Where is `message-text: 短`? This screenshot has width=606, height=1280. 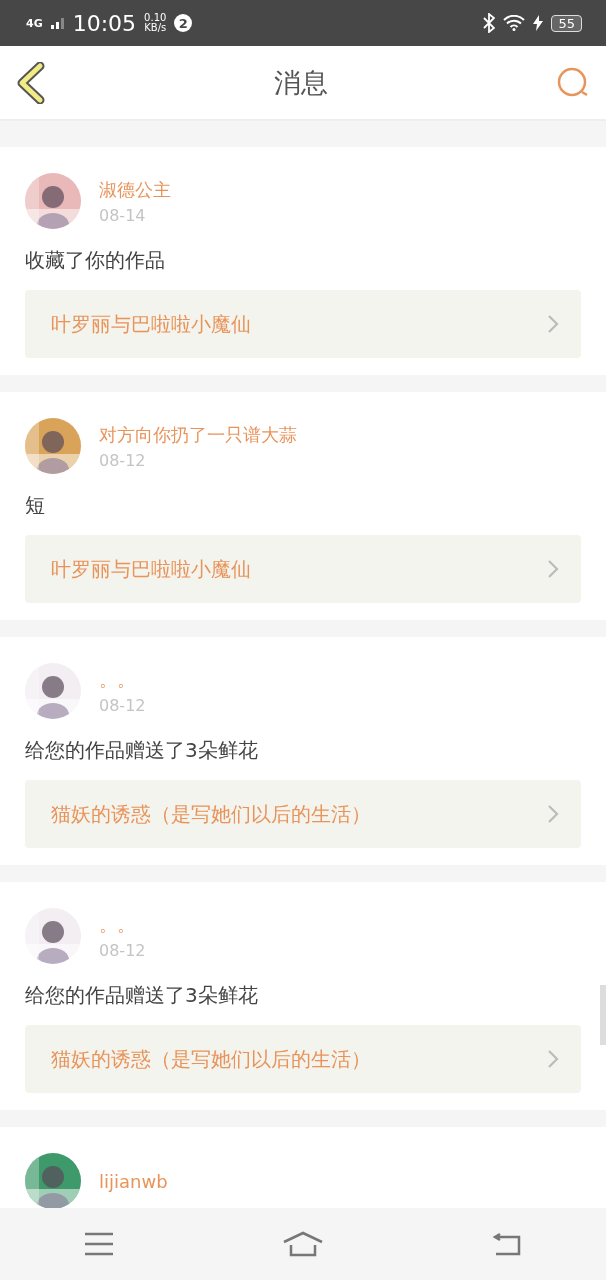
message-text: 短 is located at coordinates (35, 505).